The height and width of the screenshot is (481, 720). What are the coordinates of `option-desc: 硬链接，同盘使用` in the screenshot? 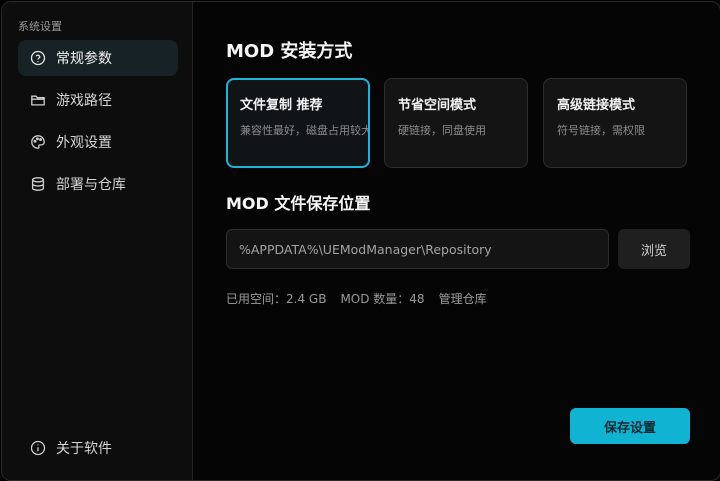 It's located at (442, 130).